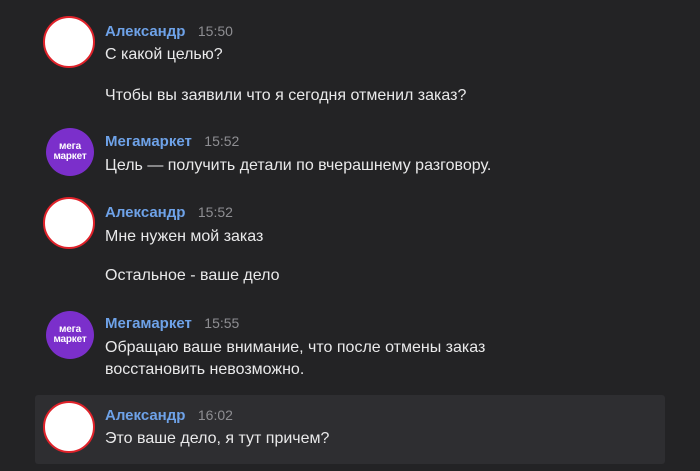  I want to click on message-header: Александр 15:52, so click(169, 214).